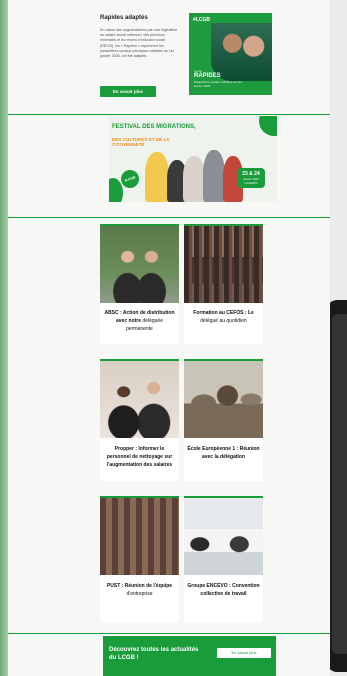 This screenshot has width=347, height=676. What do you see at coordinates (251, 181) in the screenshot?
I see `date-sub: février 2026 LUXEXPO` at bounding box center [251, 181].